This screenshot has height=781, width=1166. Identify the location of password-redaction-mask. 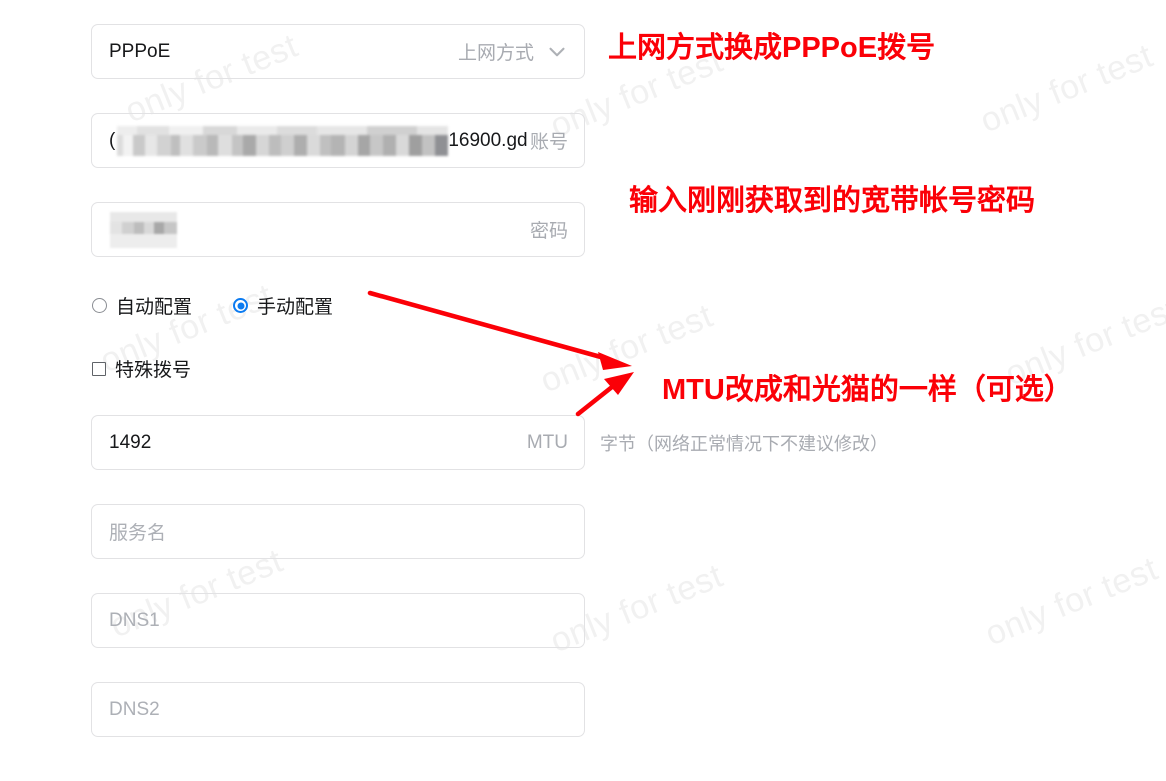
(143, 229).